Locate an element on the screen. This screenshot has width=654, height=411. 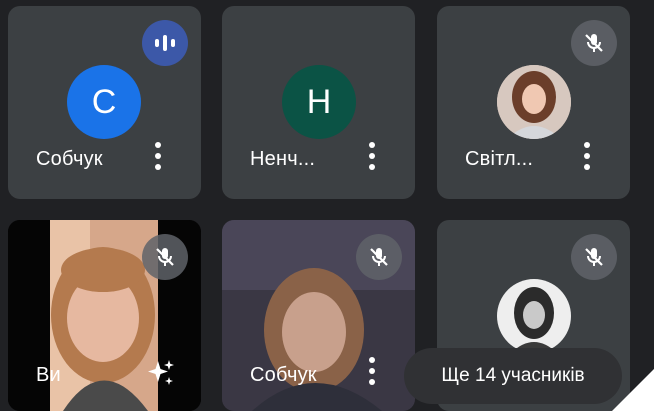
participant-tile-sobchuk: С Собчук is located at coordinates (104, 102).